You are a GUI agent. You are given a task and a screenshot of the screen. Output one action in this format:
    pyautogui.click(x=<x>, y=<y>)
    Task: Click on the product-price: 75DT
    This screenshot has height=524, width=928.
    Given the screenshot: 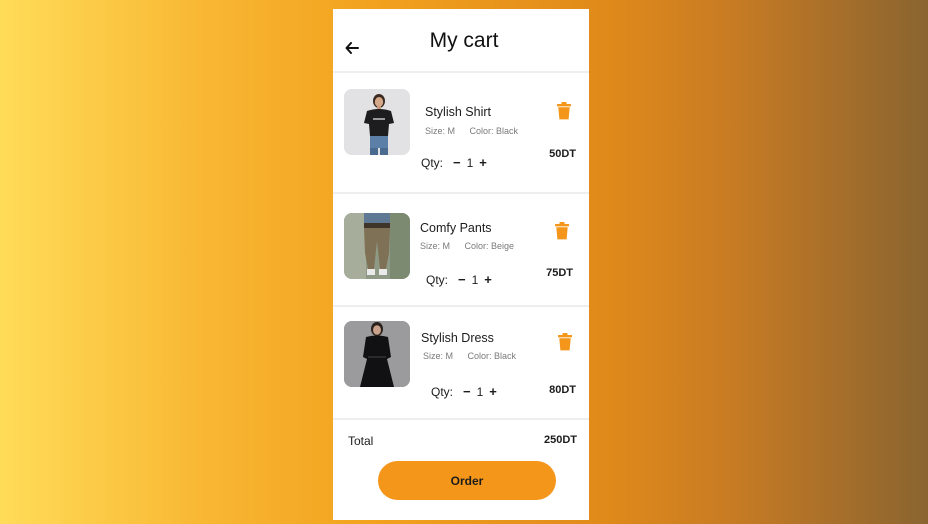 What is the action you would take?
    pyautogui.click(x=559, y=273)
    